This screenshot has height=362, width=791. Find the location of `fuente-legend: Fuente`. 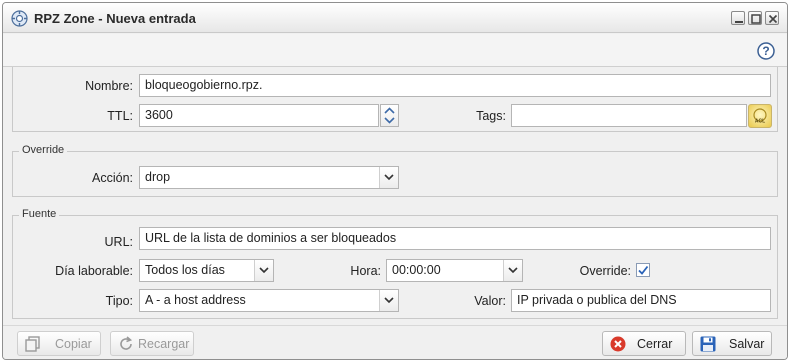

fuente-legend: Fuente is located at coordinates (39, 214).